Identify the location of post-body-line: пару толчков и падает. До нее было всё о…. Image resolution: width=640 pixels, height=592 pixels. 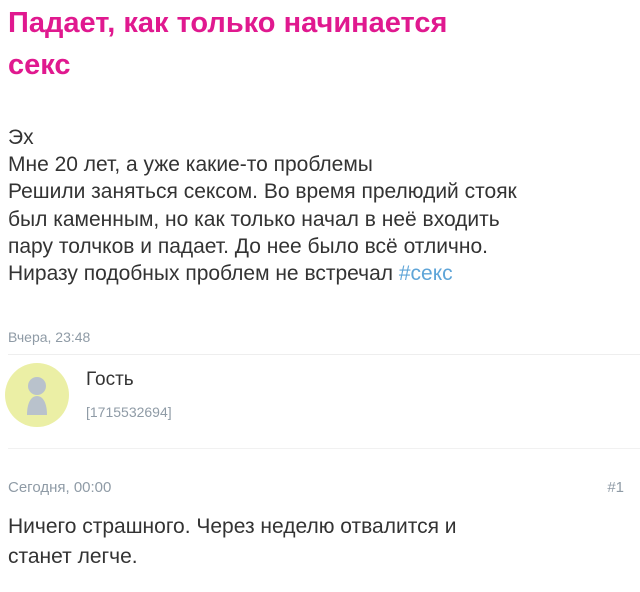
(248, 246).